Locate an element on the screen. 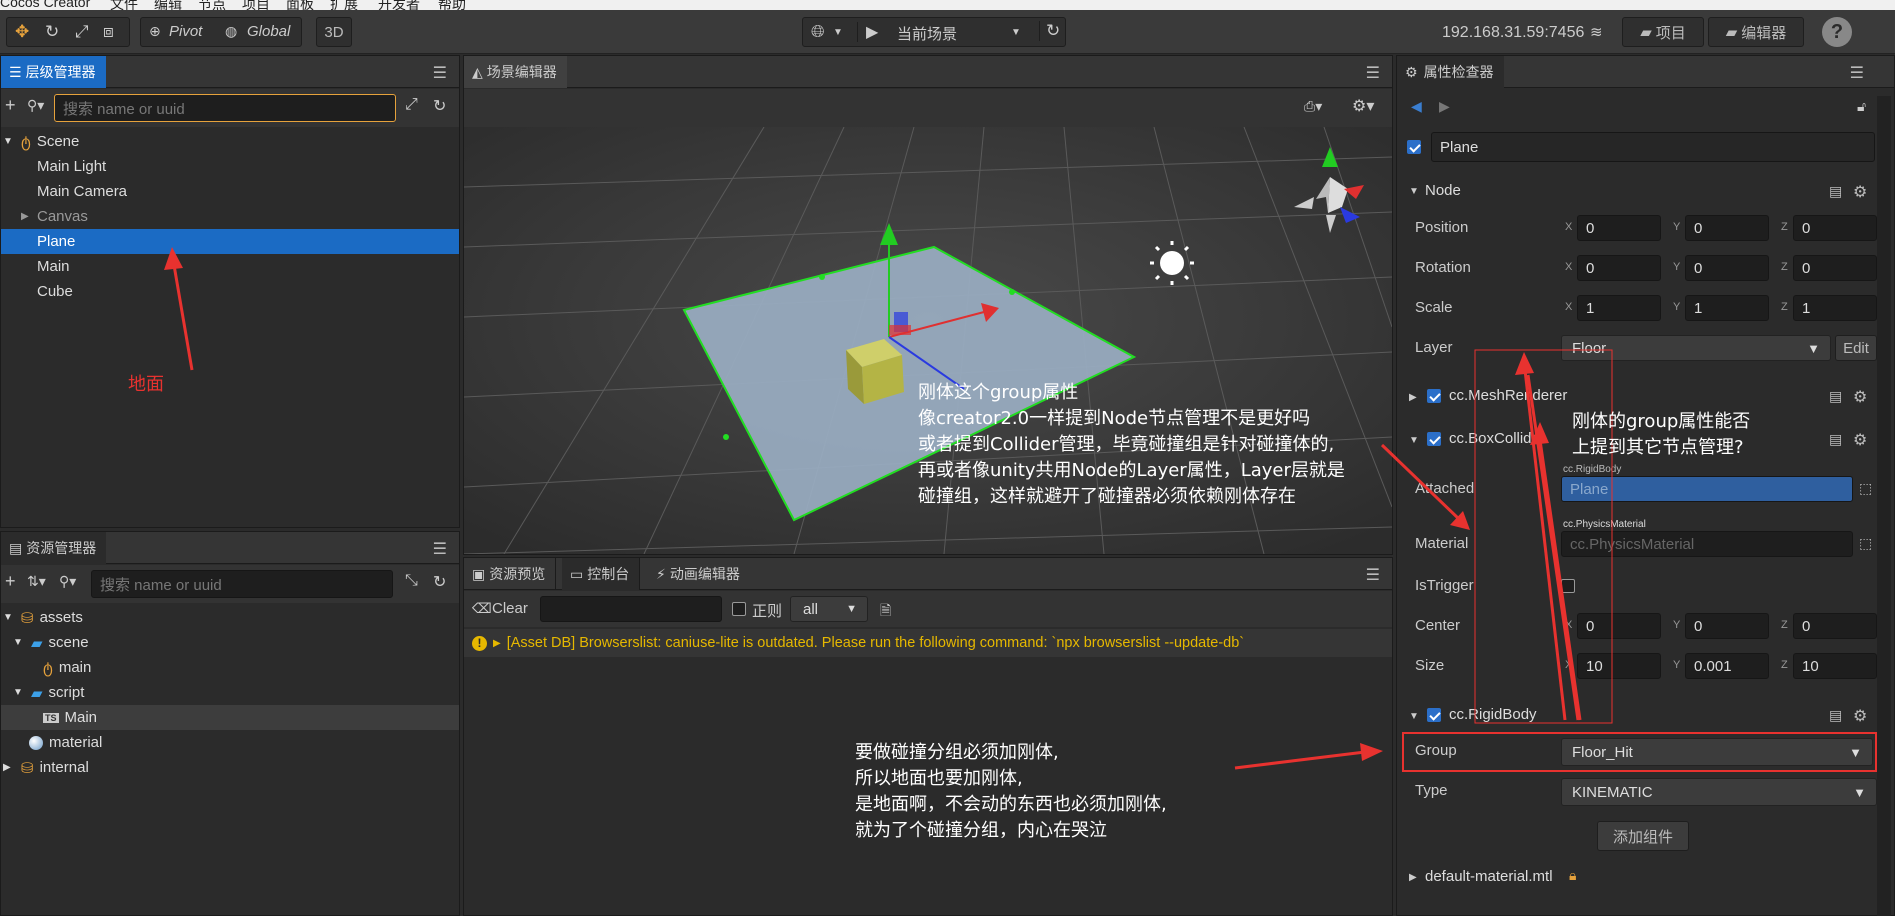 Image resolution: width=1895 pixels, height=916 pixels. attached-field: Plane is located at coordinates (1707, 489).